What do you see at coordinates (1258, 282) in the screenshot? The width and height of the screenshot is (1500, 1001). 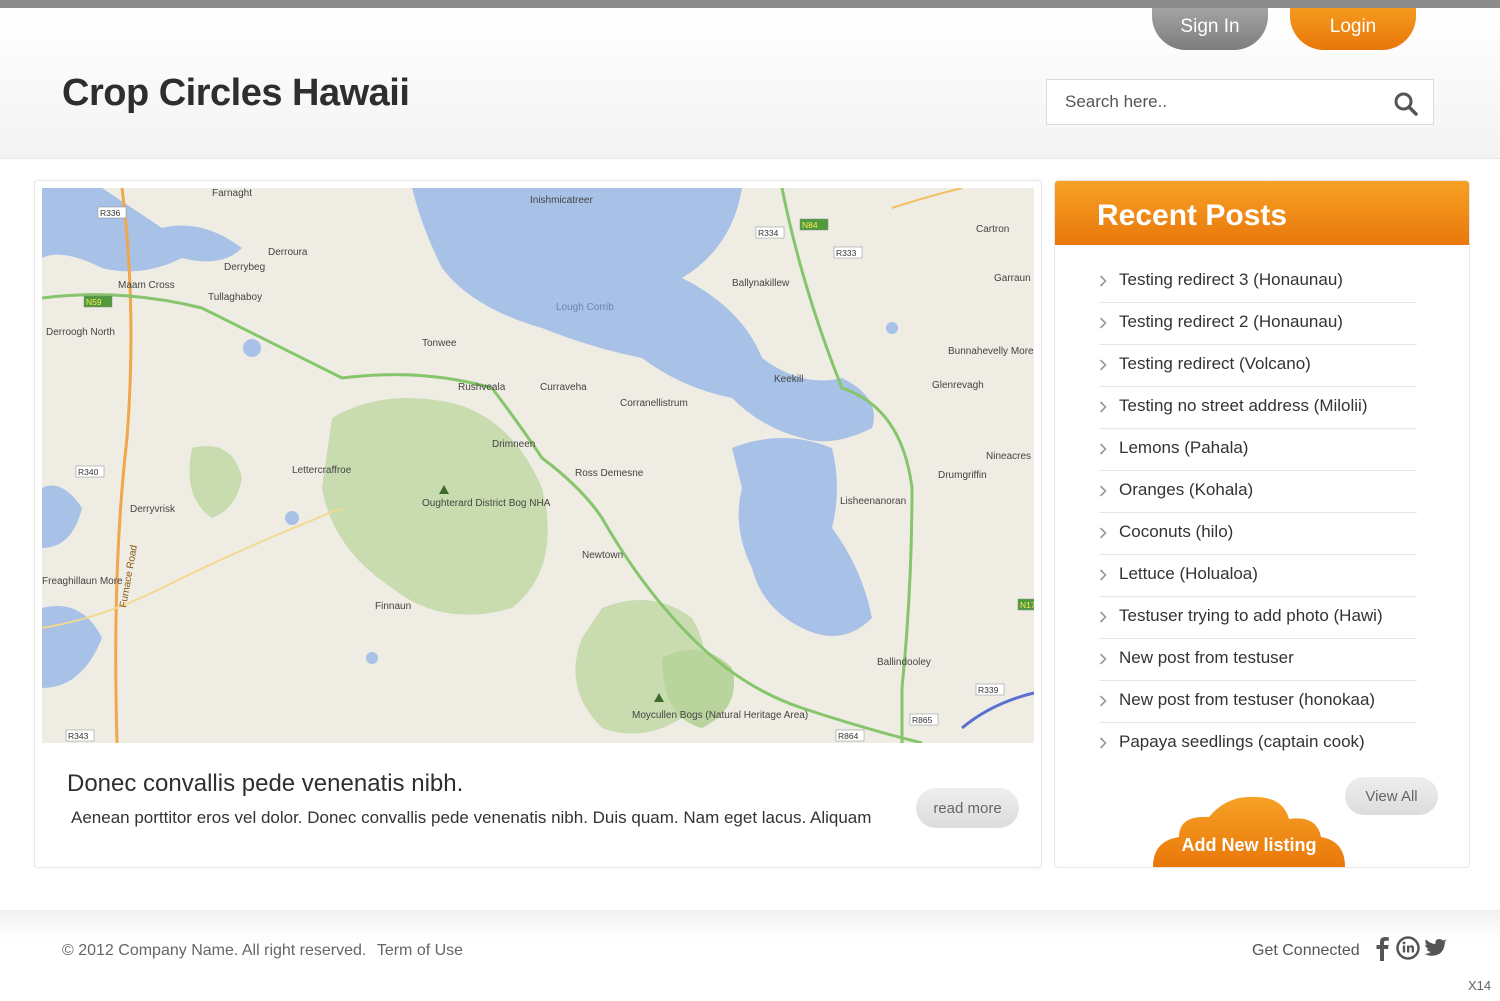 I see `recent-post-item: Testing redirect 3 (Honaunau)` at bounding box center [1258, 282].